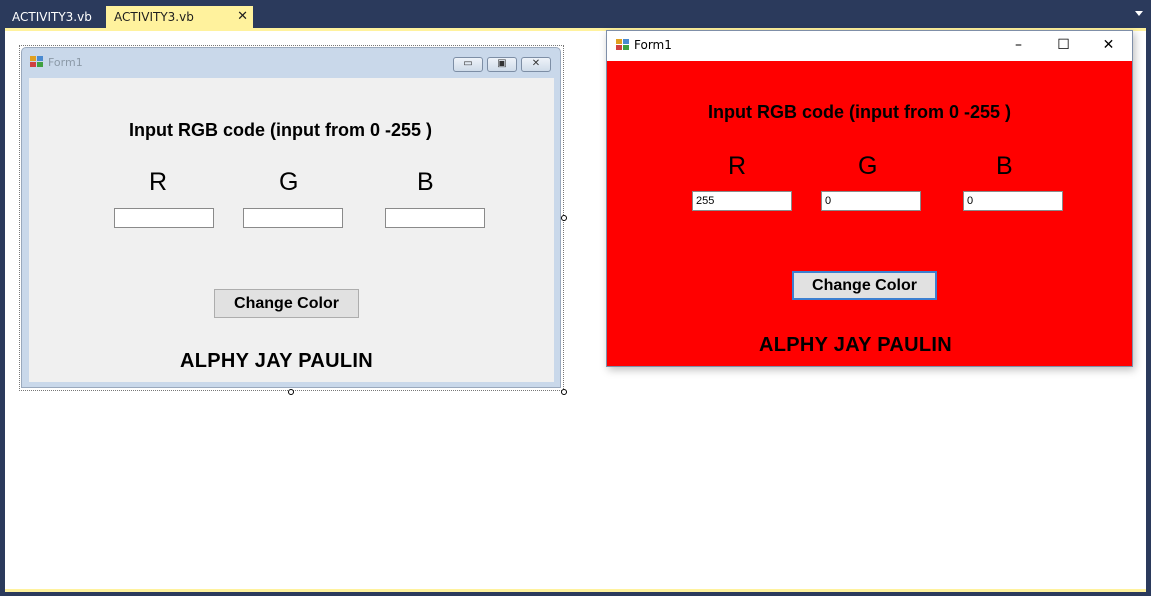 The image size is (1151, 596). What do you see at coordinates (502, 64) in the screenshot?
I see `maximize-icon: ▣` at bounding box center [502, 64].